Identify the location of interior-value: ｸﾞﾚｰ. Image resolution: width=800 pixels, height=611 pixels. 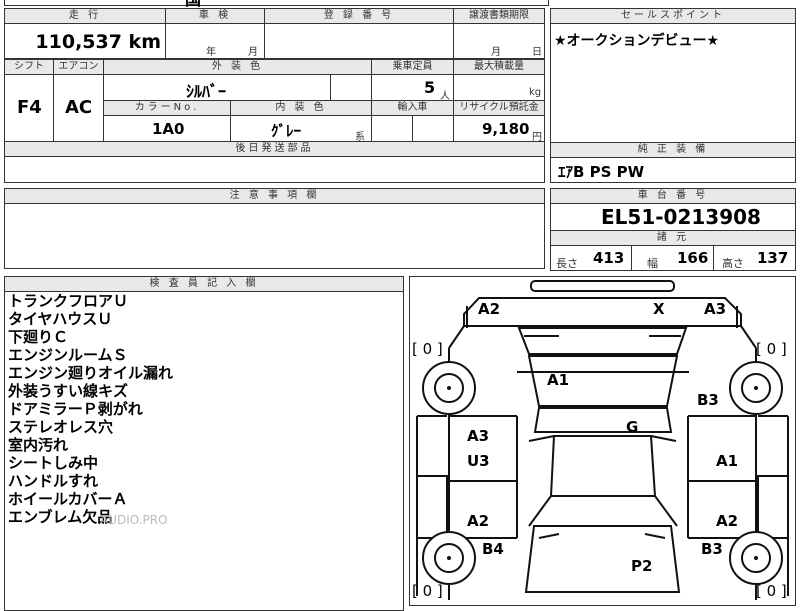
(286, 131).